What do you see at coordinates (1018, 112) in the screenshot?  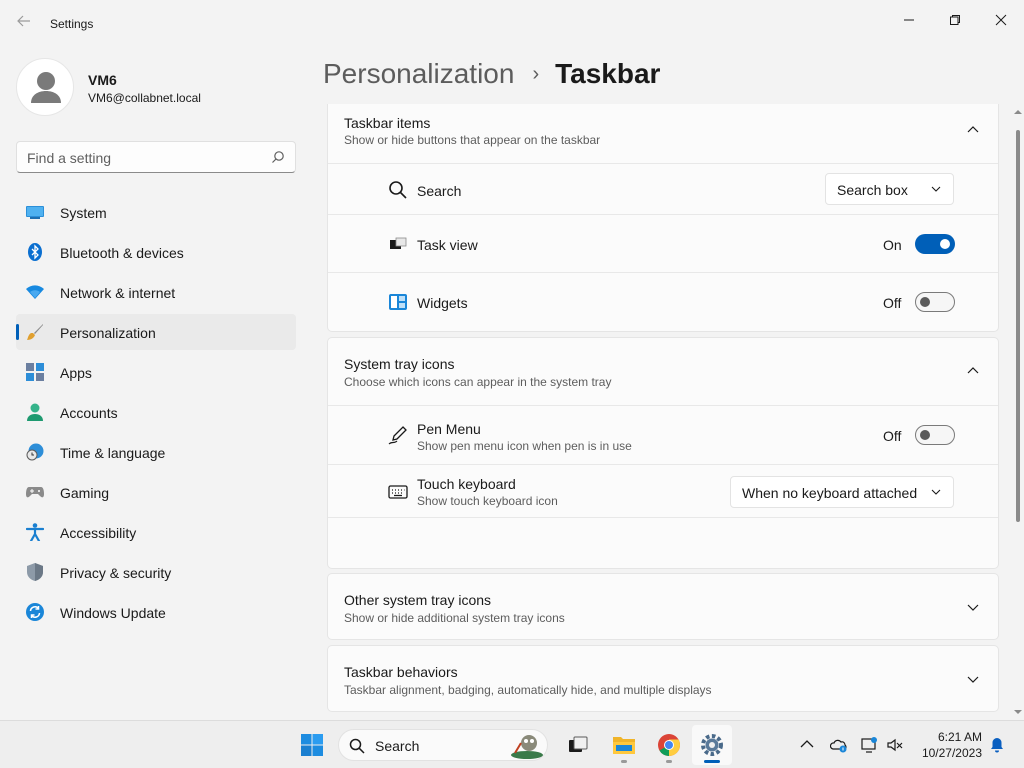 I see `scroll-up-icon` at bounding box center [1018, 112].